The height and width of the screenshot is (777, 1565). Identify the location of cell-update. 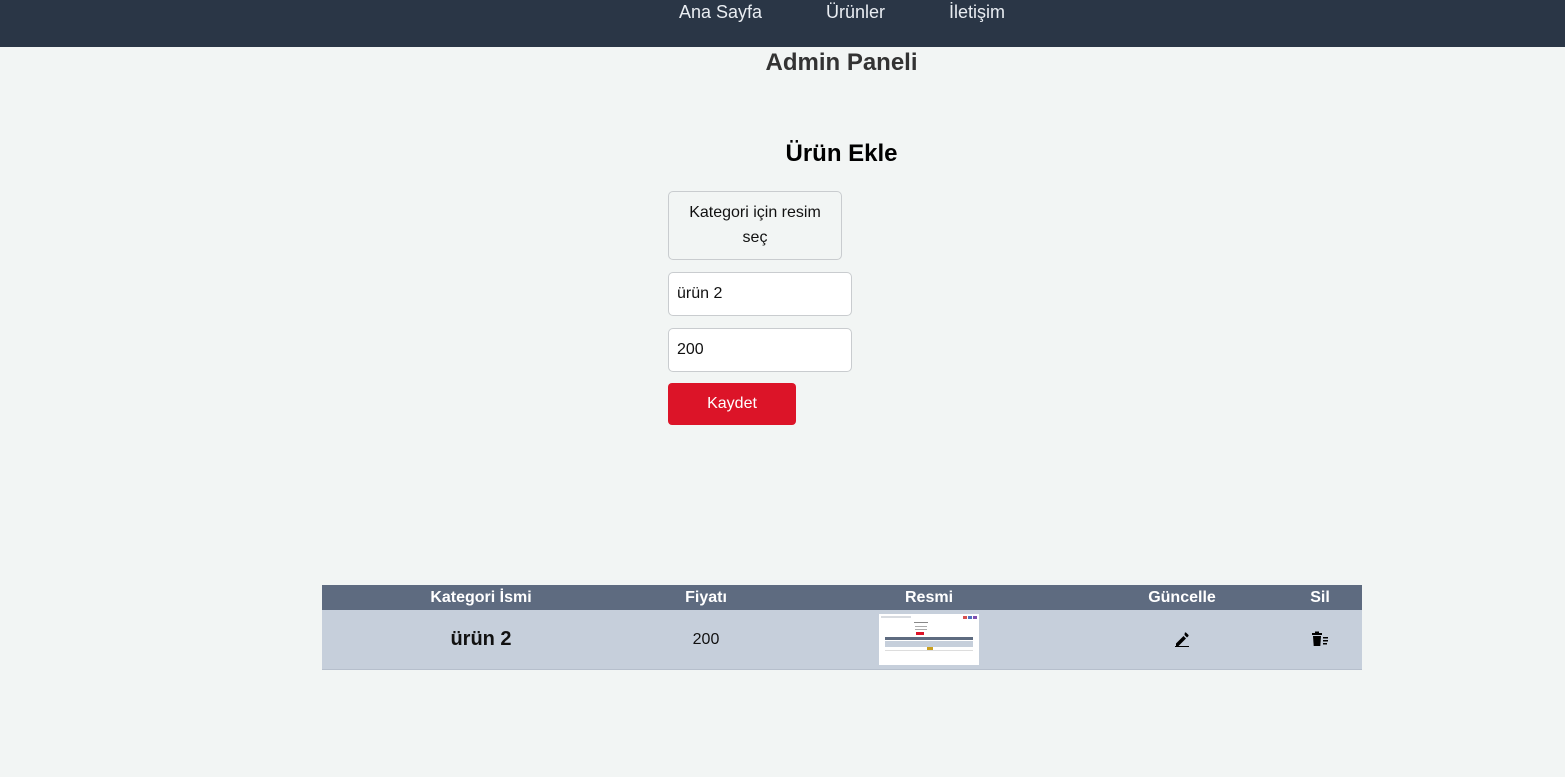
(1182, 639).